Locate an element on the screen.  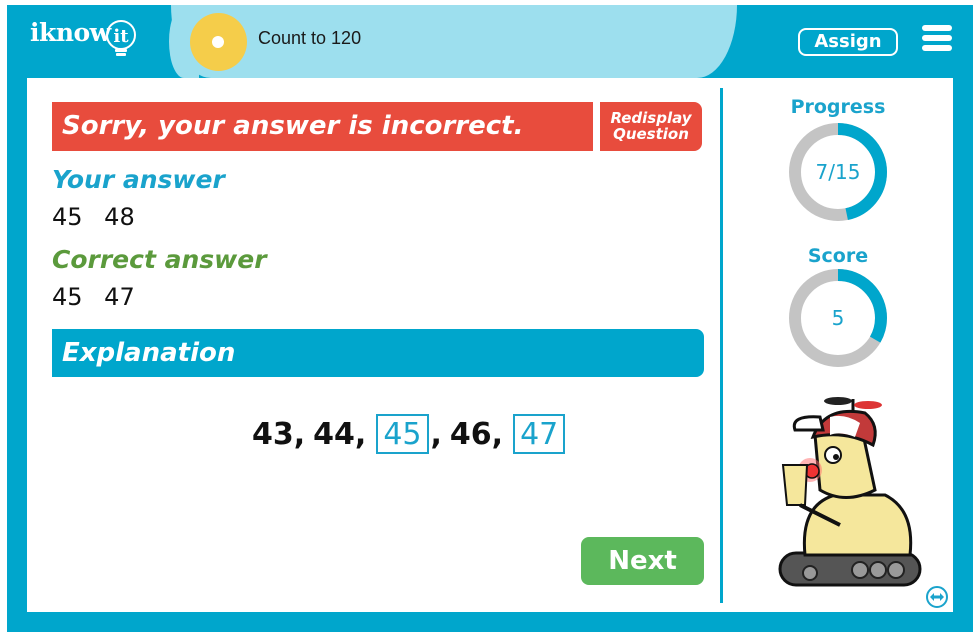
iknowit-logo: iknow is located at coordinates (70, 32).